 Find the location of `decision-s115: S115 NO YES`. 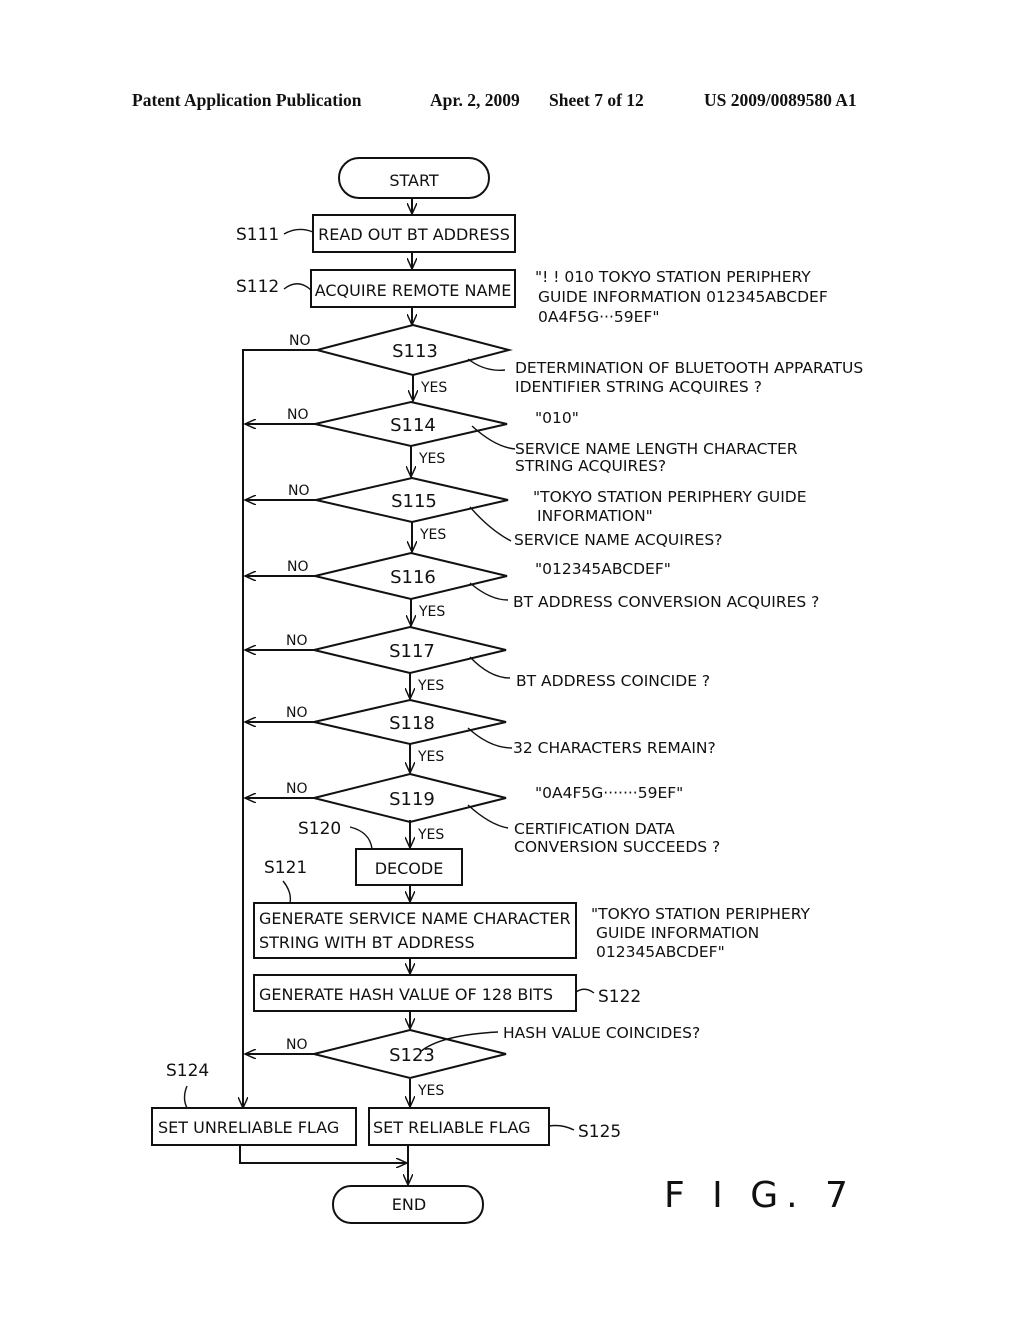

decision-s115: S115 NO YES is located at coordinates (377, 514).